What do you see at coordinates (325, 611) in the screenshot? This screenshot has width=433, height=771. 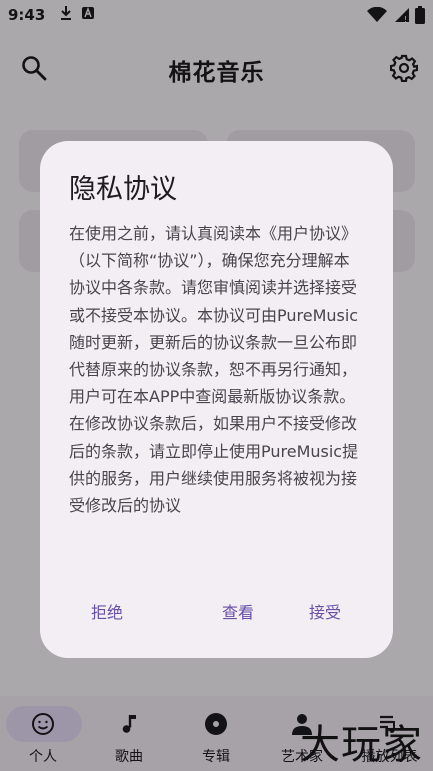 I see `accept-button: 接受` at bounding box center [325, 611].